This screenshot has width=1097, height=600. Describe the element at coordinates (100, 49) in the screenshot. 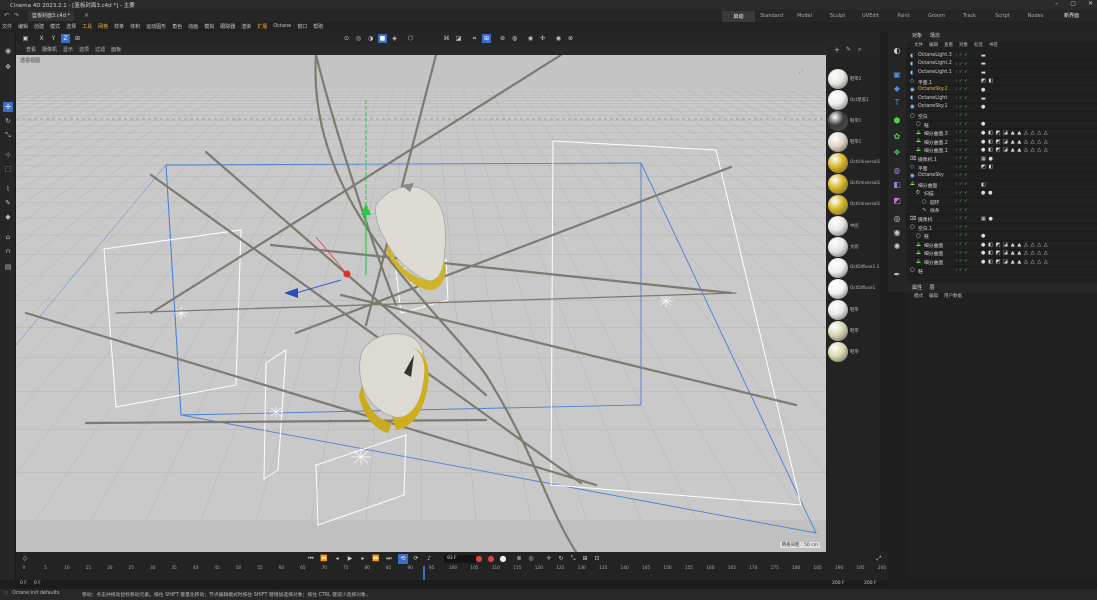

I see `viewport-menu-item: 过滤` at that location.